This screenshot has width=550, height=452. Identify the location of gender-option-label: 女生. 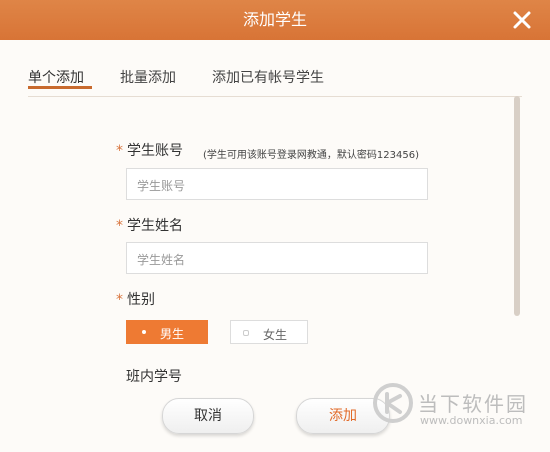
(275, 335).